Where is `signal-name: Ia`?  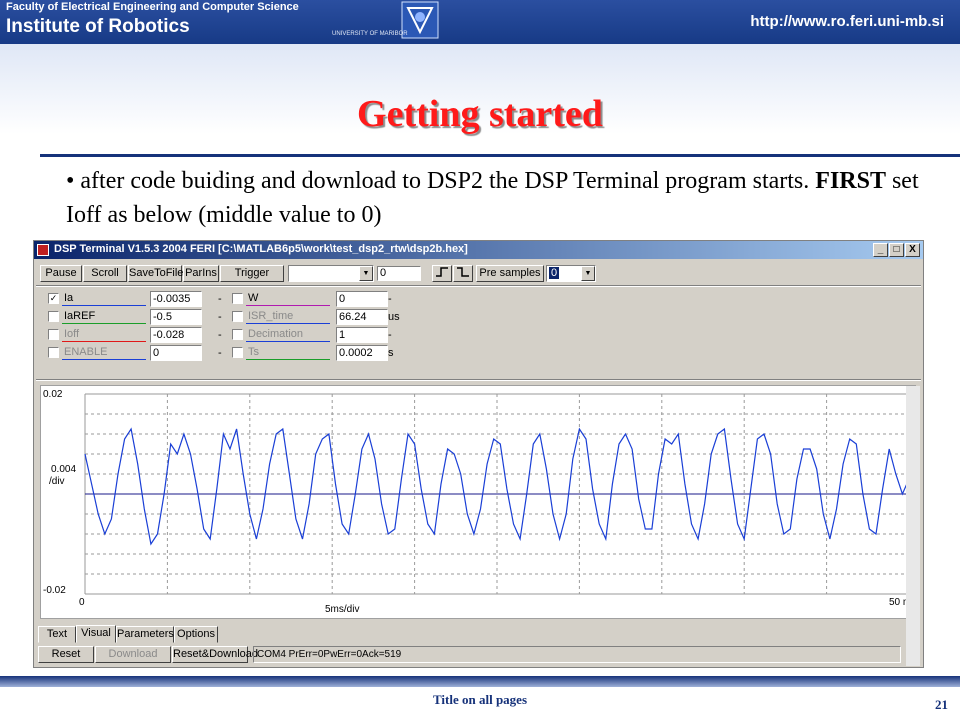
signal-name: Ia is located at coordinates (69, 298).